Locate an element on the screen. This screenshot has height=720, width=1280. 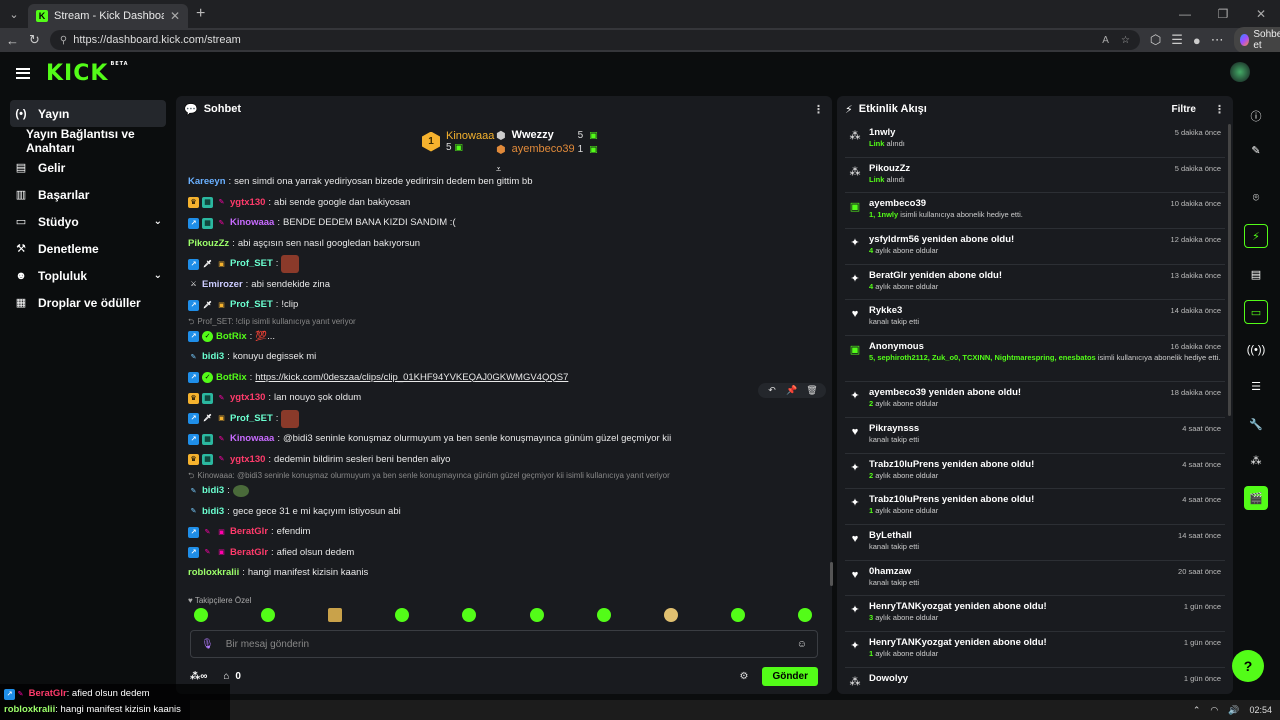
sidebar-item-stream-key: Yayın Bağlantısı ve Anahtarı is located at coordinates (88, 141).